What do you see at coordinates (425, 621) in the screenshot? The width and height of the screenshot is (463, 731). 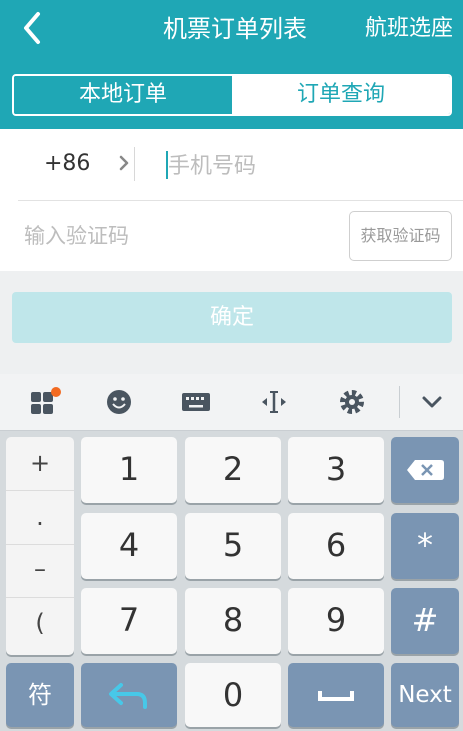 I see `hash-key: #` at bounding box center [425, 621].